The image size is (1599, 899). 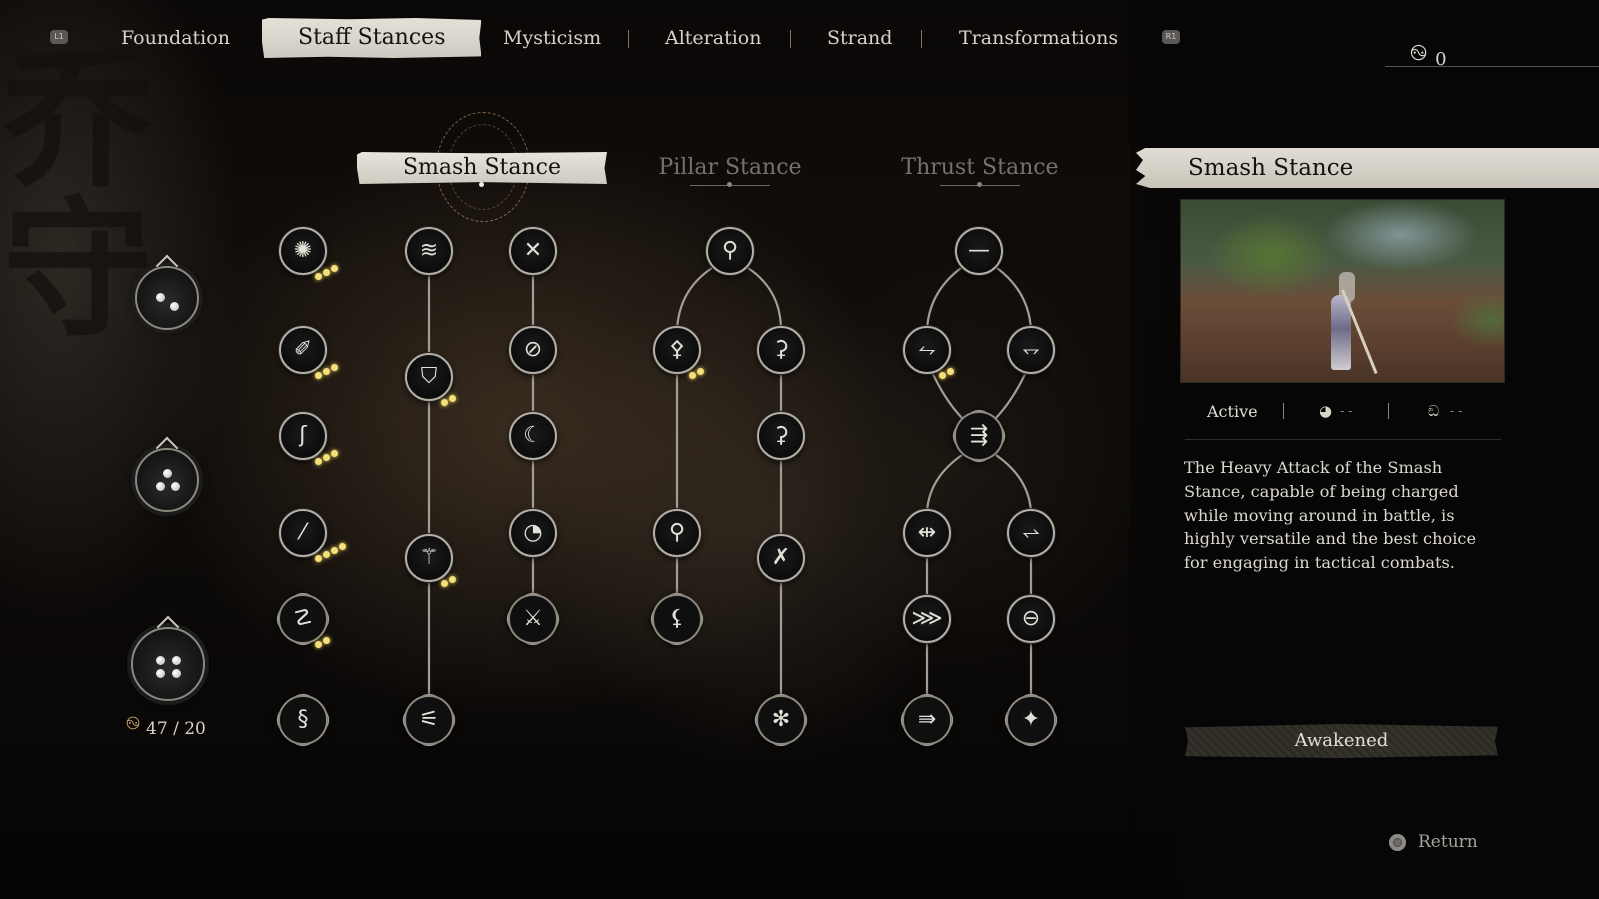 I want to click on crossed-staves-icon: ✕, so click(x=533, y=250).